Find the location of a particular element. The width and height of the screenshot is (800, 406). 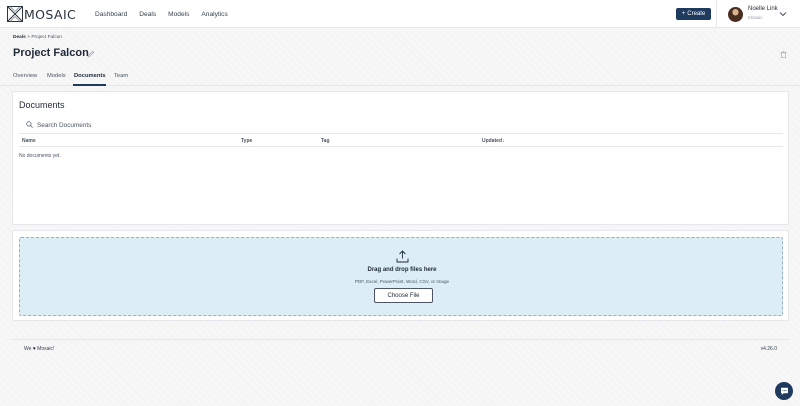

brand-name: MOSAIC is located at coordinates (50, 14).